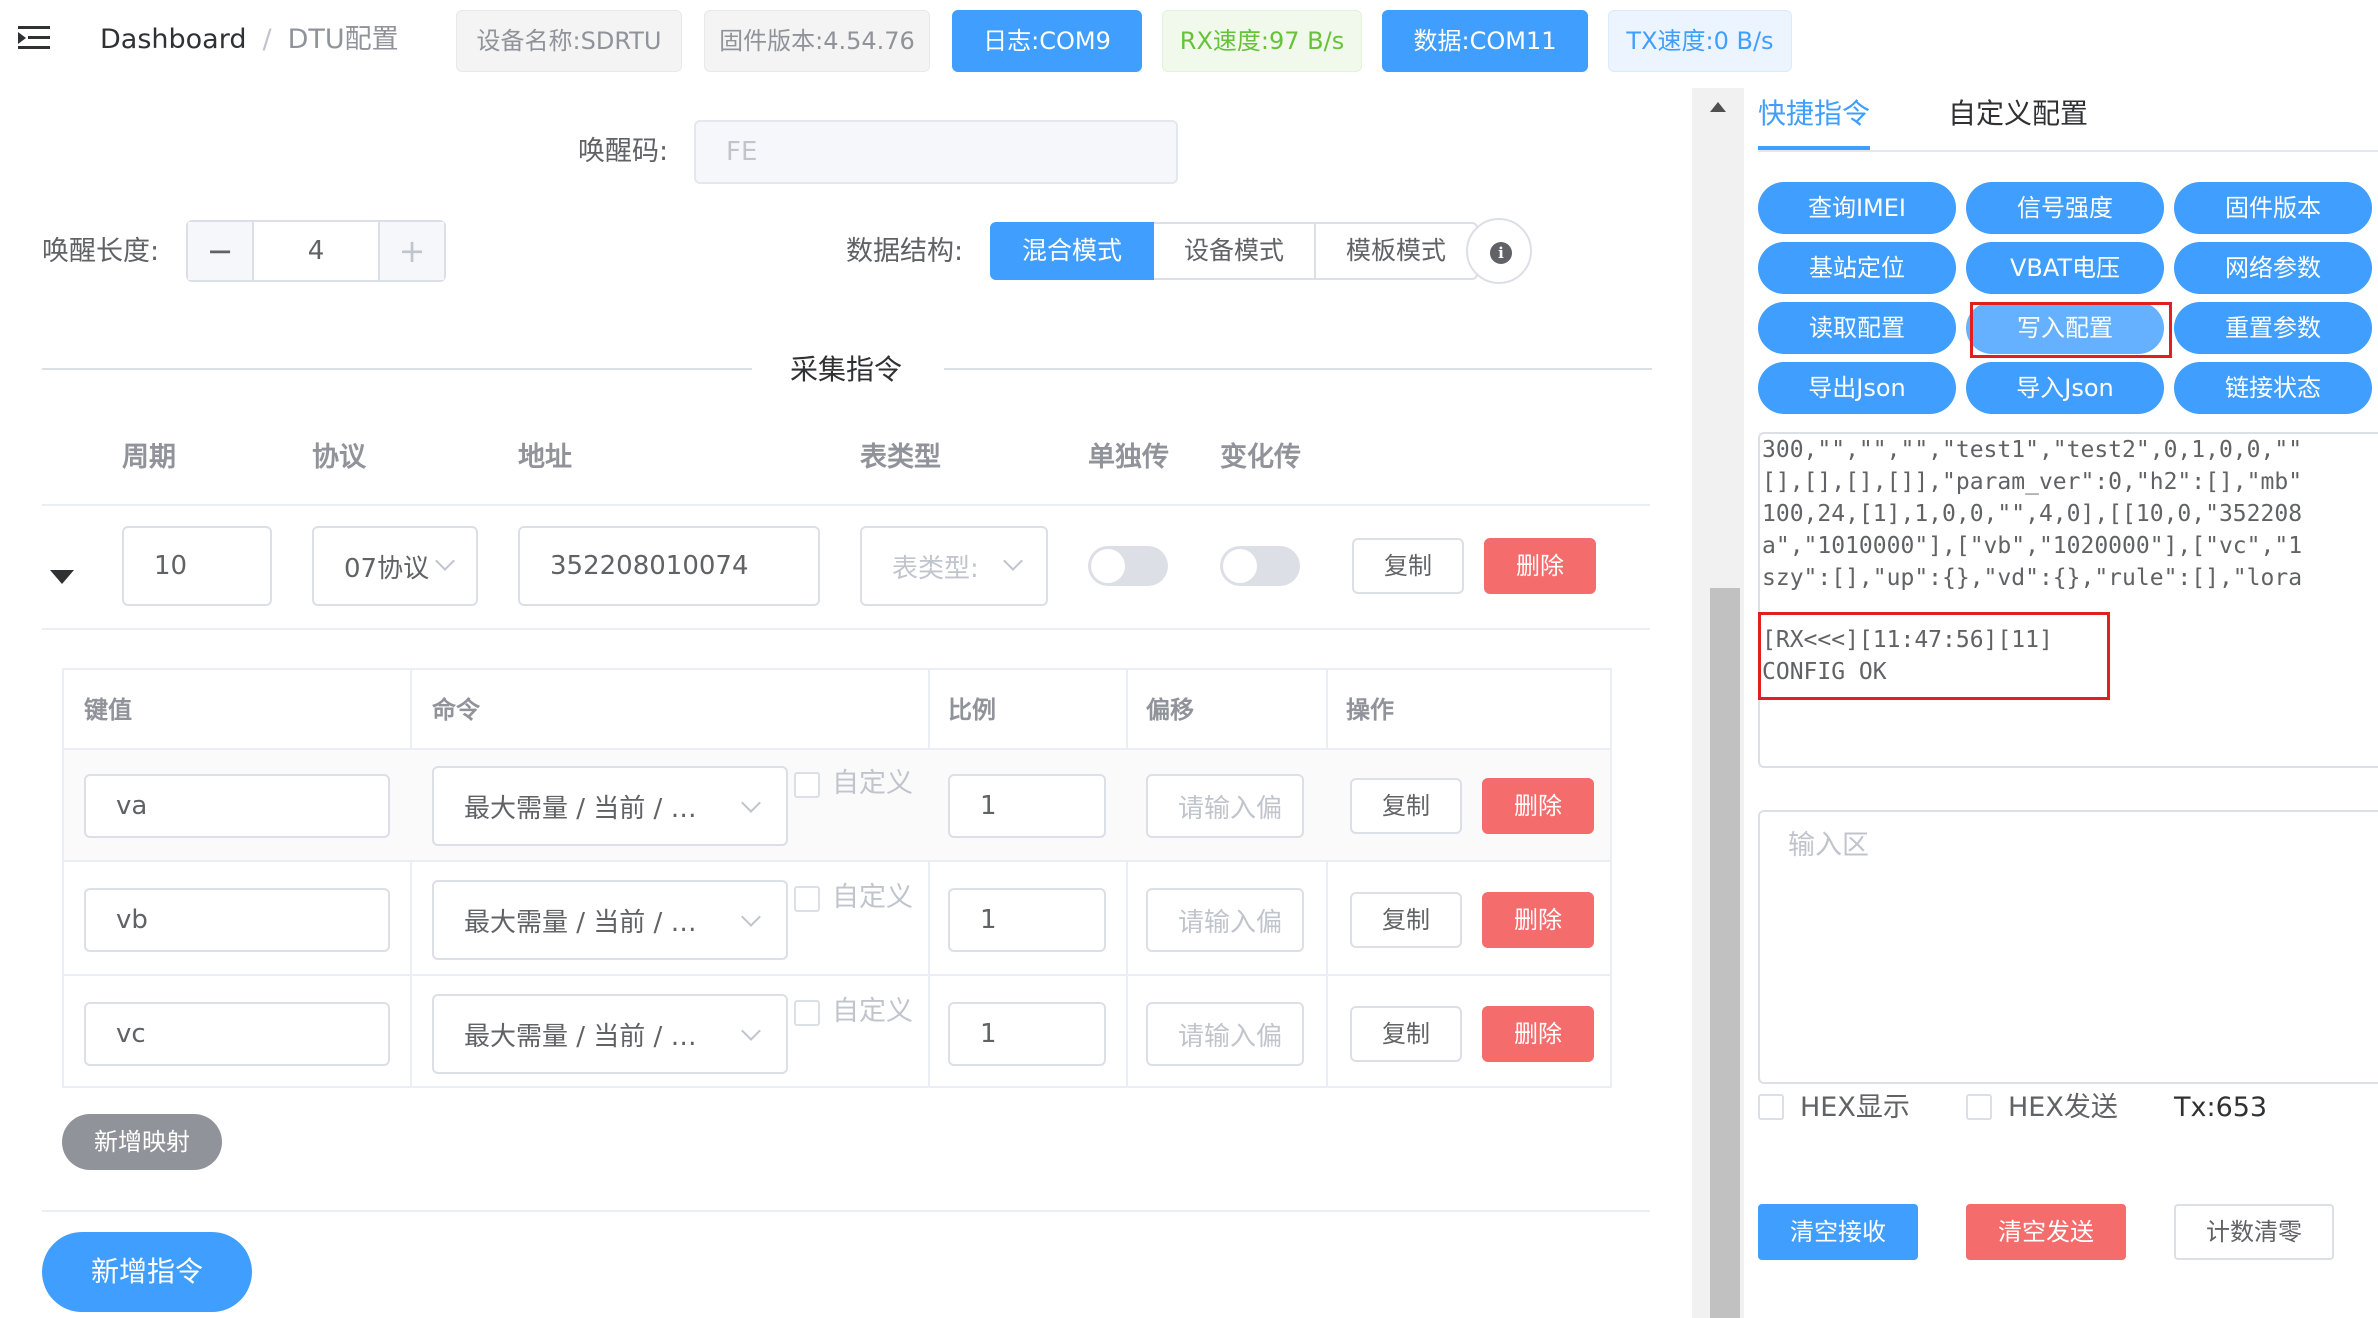 This screenshot has width=2378, height=1318. Describe the element at coordinates (343, 39) in the screenshot. I see `breadcrumb-dtu-config: DTU配置` at that location.